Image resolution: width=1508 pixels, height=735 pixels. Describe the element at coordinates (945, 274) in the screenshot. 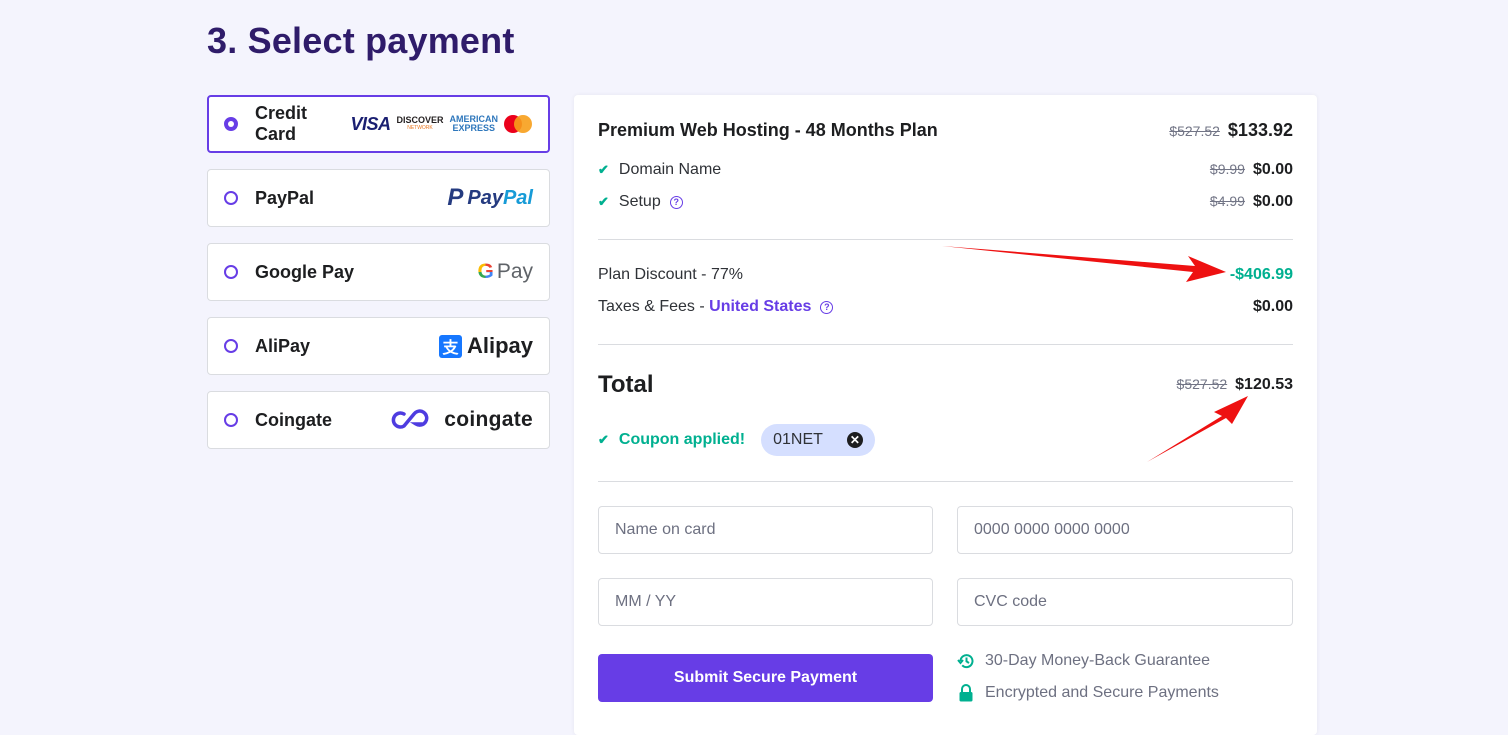

I see `discount-row: Plan Discount - 77% -$406.99` at that location.